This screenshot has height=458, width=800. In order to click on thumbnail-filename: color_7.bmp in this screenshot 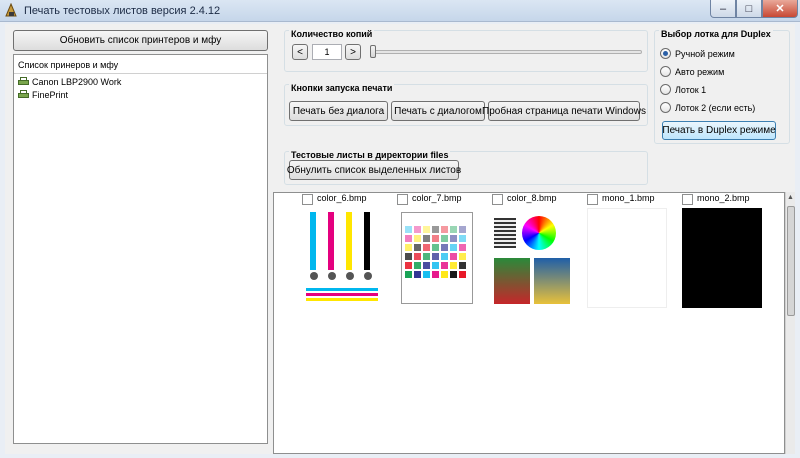, I will do `click(437, 198)`.